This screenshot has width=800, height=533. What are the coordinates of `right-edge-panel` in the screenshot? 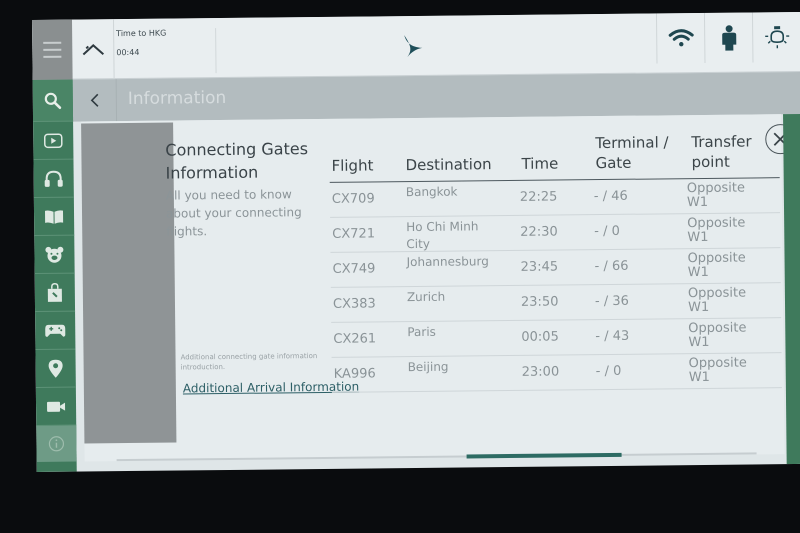 It's located at (791, 289).